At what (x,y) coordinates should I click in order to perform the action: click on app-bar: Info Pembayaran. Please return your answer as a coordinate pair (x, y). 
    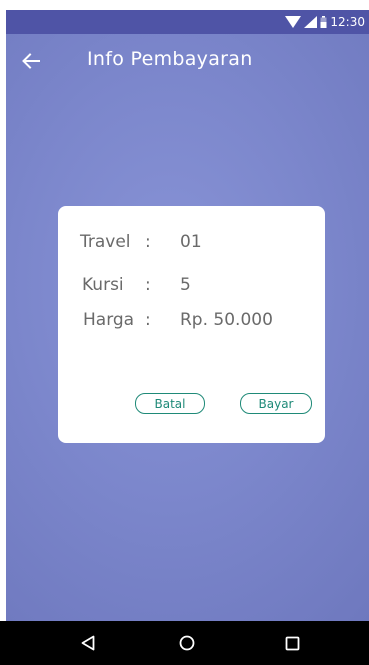
    Looking at the image, I should click on (187, 62).